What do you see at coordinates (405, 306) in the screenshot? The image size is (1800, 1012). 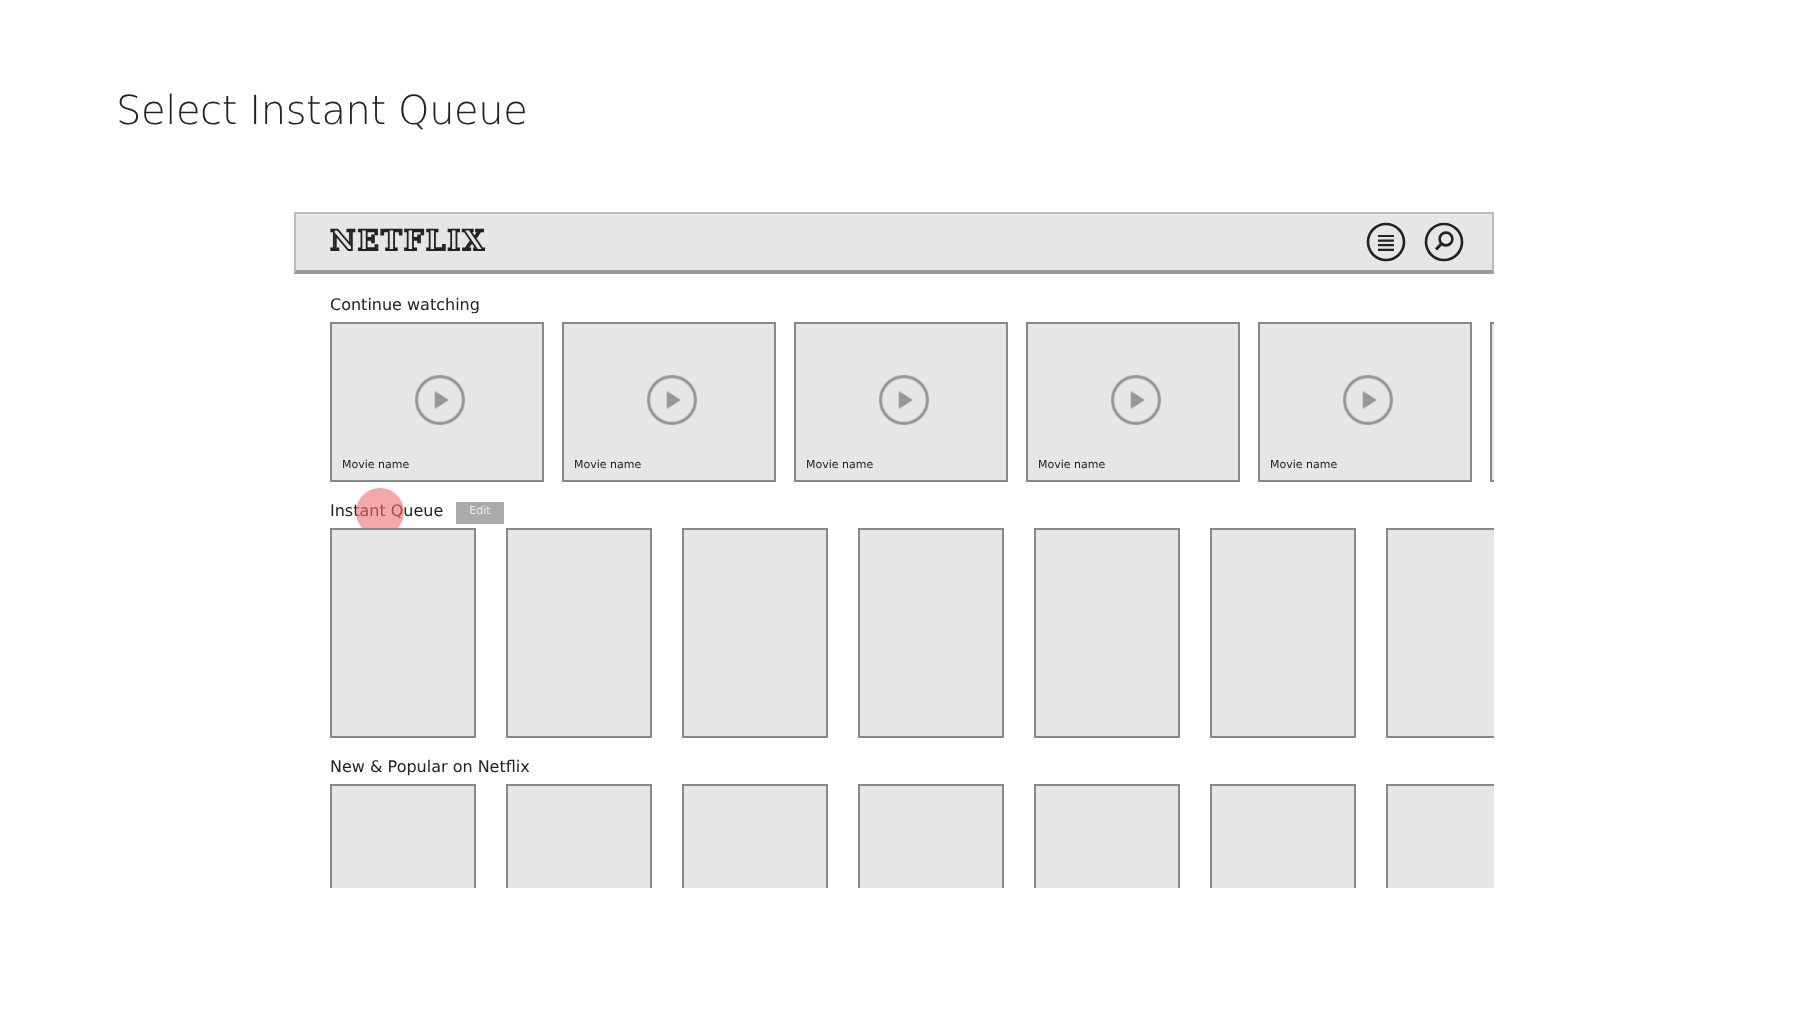 I see `section-title: Continue watching` at bounding box center [405, 306].